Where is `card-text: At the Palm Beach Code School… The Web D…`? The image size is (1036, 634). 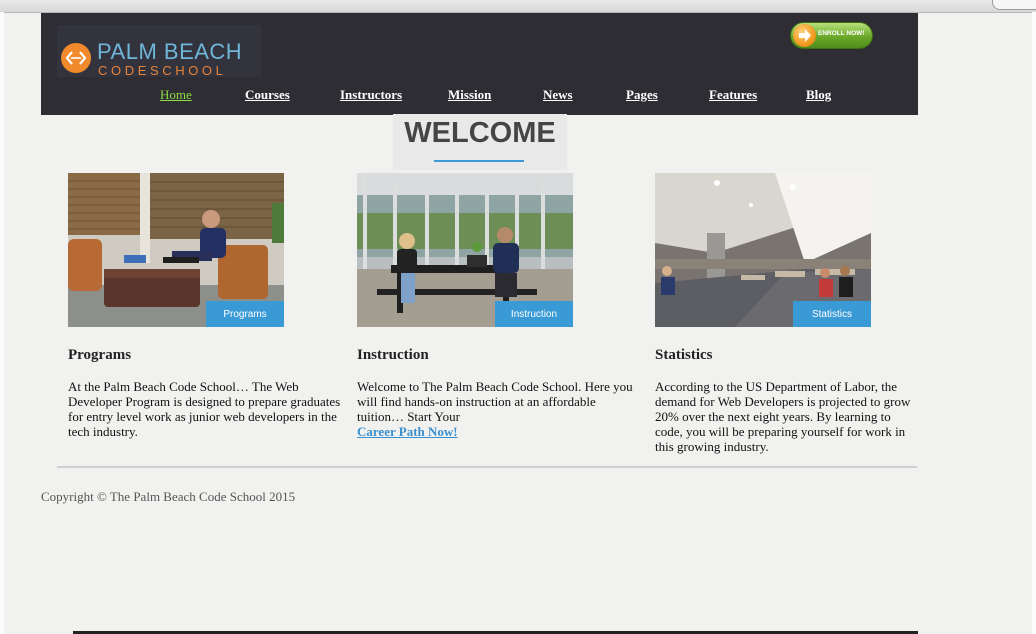
card-text: At the Palm Beach Code School… The Web D… is located at coordinates (204, 409).